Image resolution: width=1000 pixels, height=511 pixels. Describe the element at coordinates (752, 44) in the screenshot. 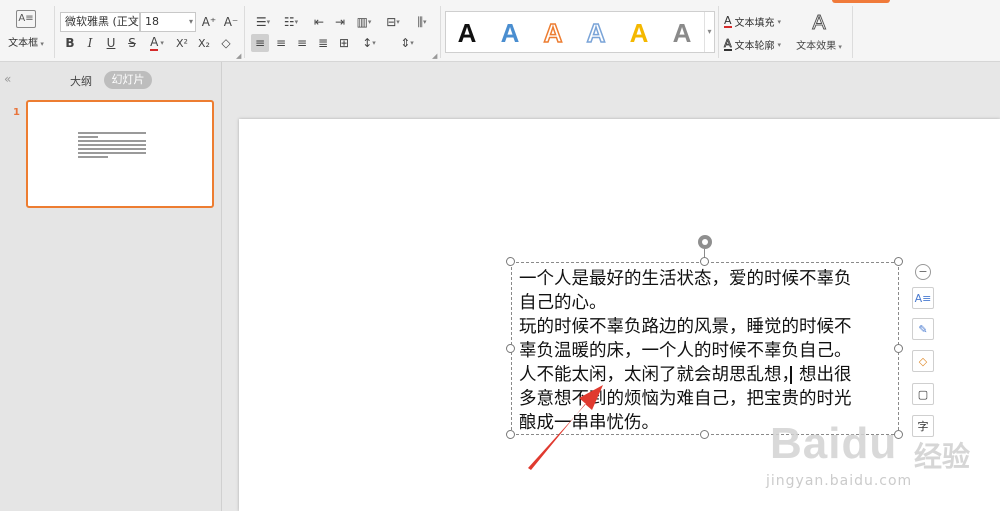

I see `text-outline-button: A 文本轮廓 ▾` at that location.